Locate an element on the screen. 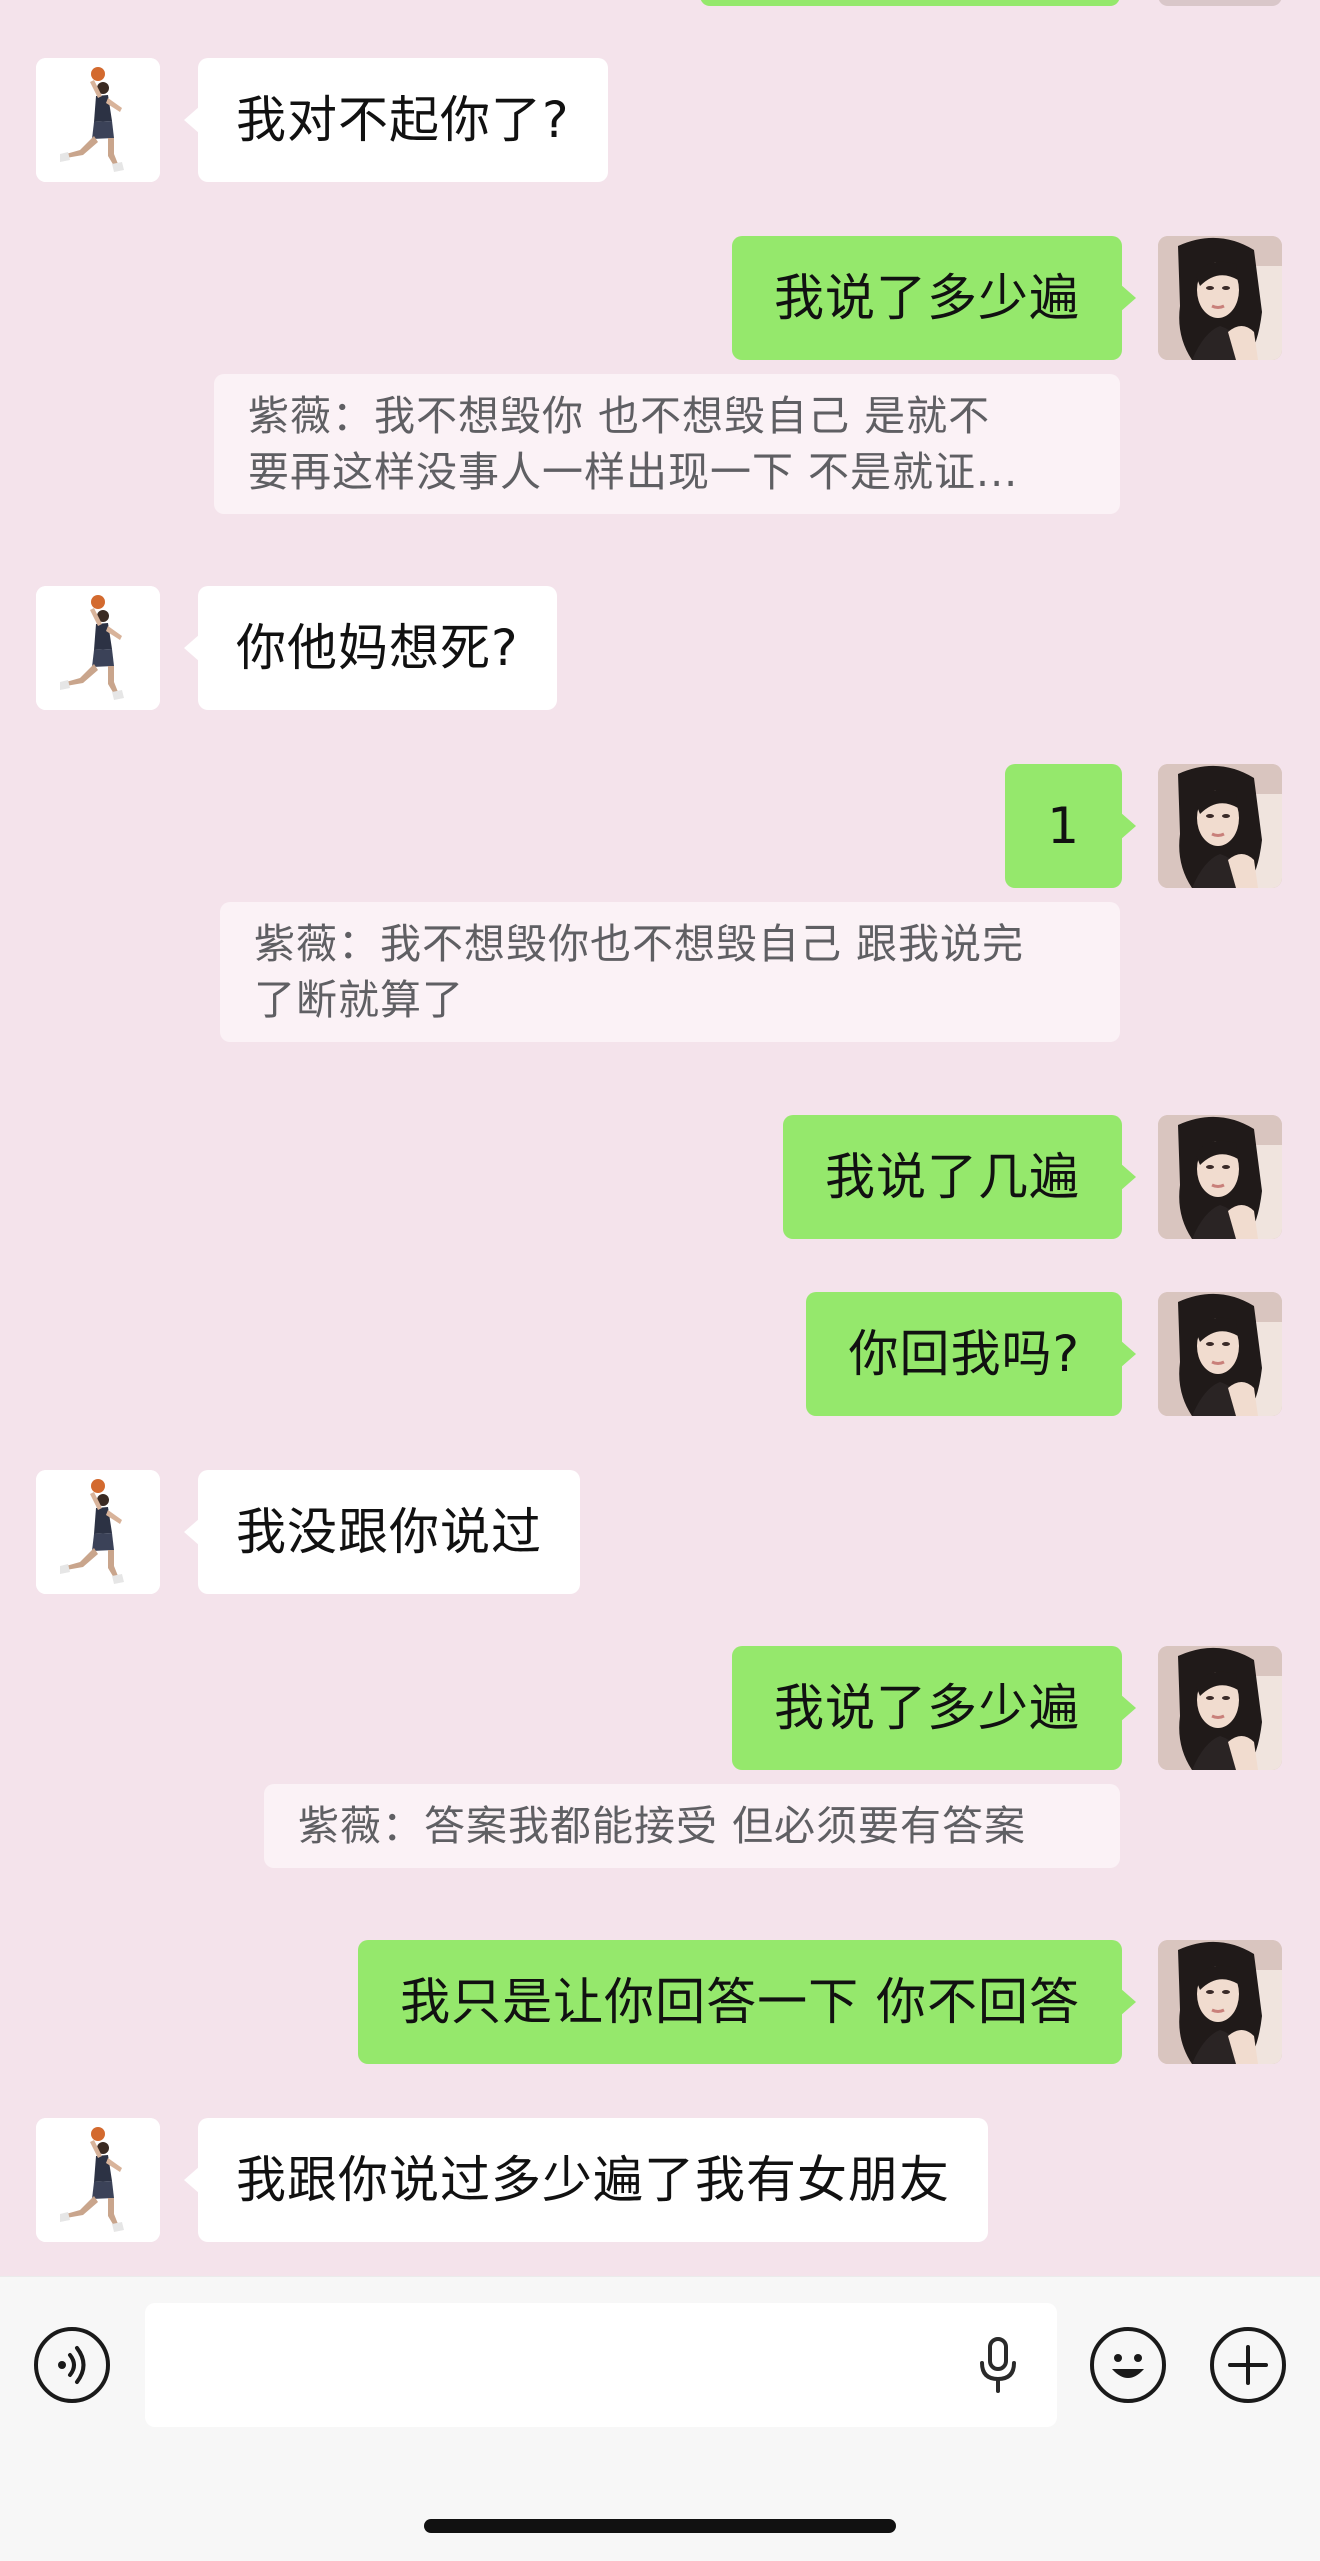 The image size is (1320, 2561). sent-message: 我只是让你回答一下 你不回答 is located at coordinates (747, 2002).